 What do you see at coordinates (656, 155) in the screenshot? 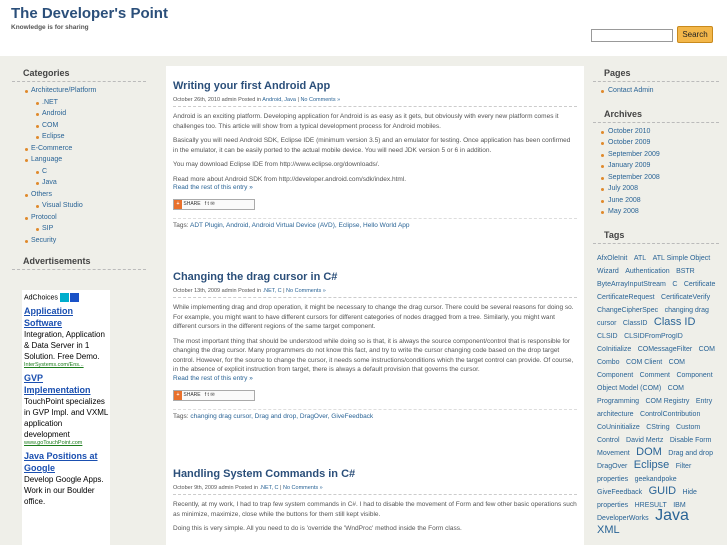
I see `archive-link: September 2009` at bounding box center [656, 155].